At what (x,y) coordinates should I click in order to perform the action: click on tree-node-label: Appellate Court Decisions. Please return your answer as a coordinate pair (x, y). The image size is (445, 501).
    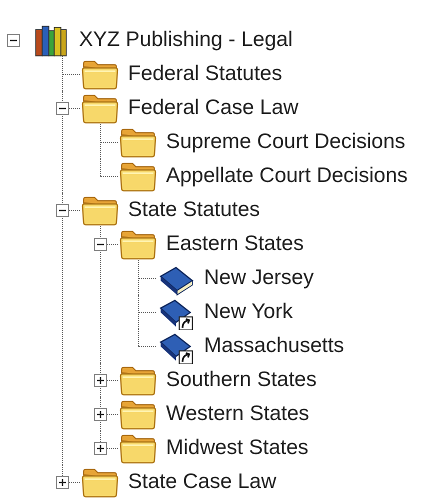
    Looking at the image, I should click on (287, 176).